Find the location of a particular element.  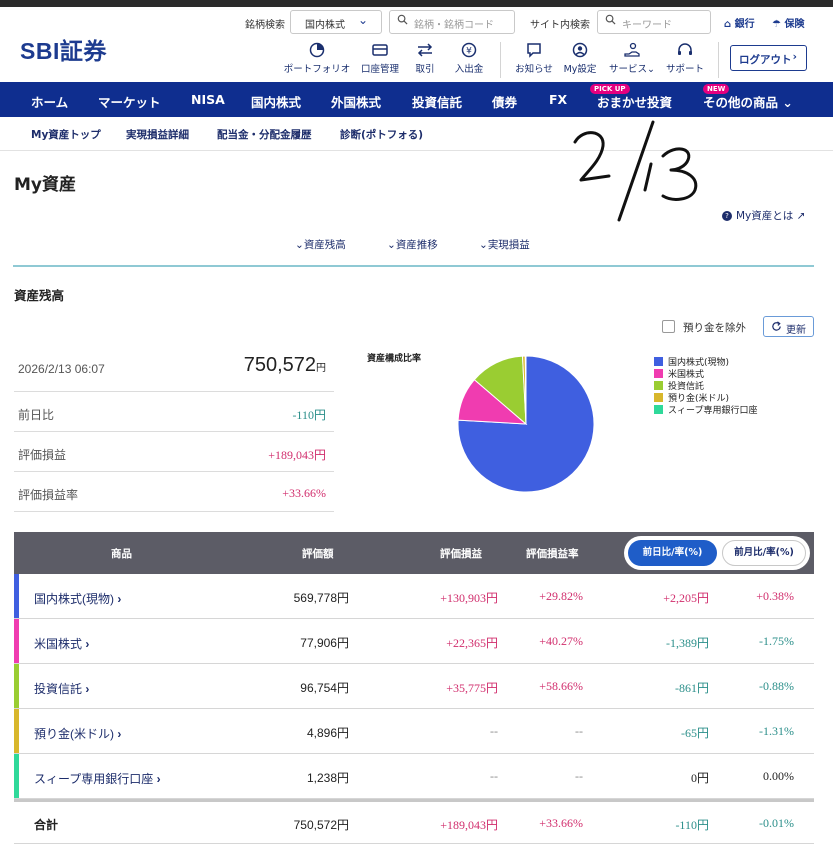

top-strip is located at coordinates (416, 3).